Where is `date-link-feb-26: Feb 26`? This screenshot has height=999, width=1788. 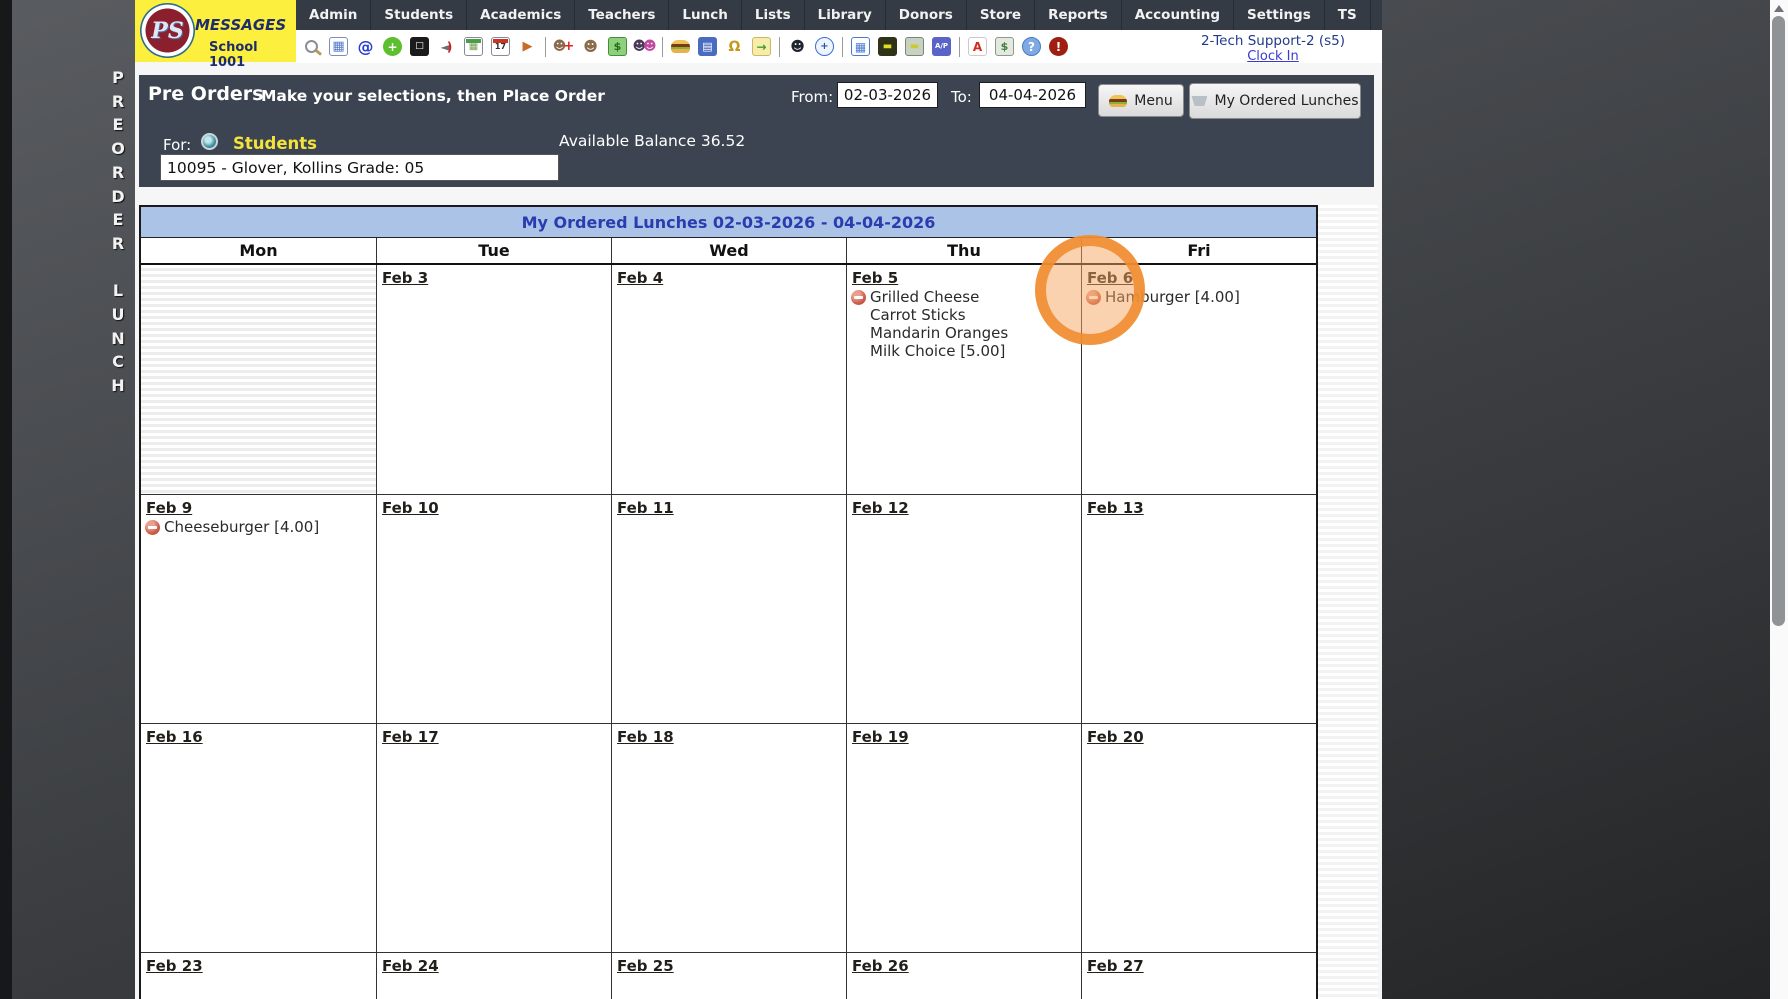
date-link-feb-26: Feb 26 is located at coordinates (880, 966).